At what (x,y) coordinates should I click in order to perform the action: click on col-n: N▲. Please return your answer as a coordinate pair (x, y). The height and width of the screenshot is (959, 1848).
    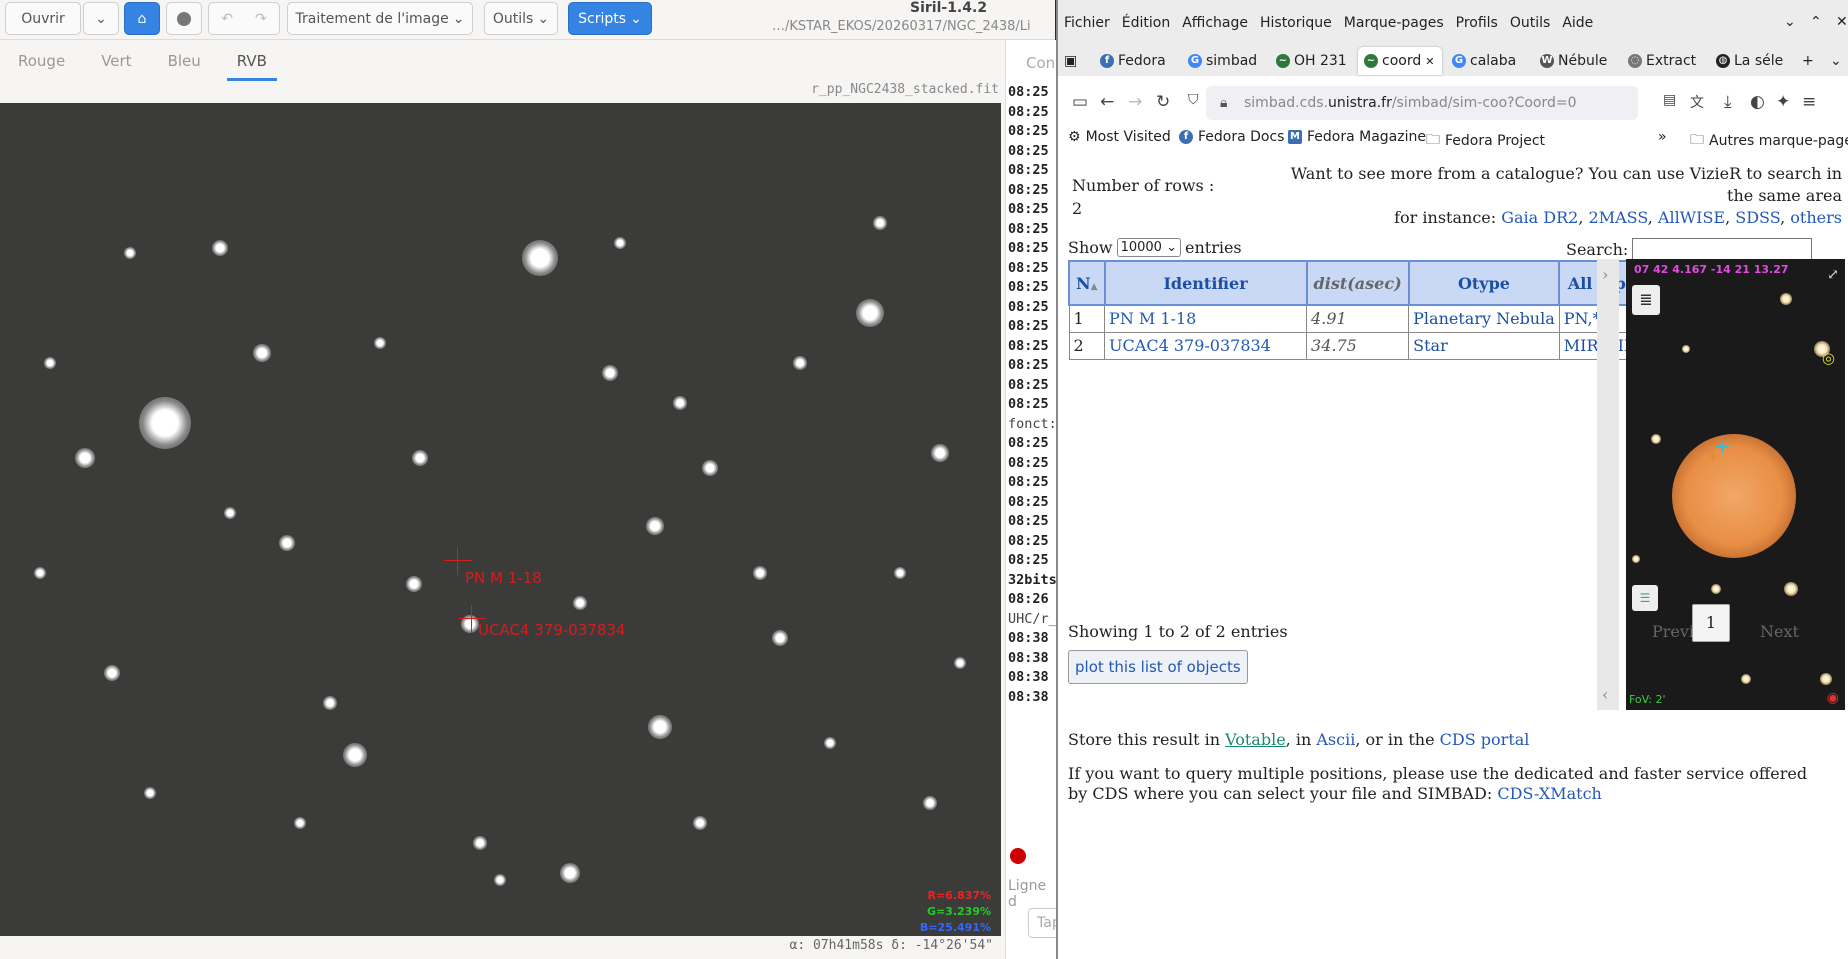
    Looking at the image, I should click on (1087, 283).